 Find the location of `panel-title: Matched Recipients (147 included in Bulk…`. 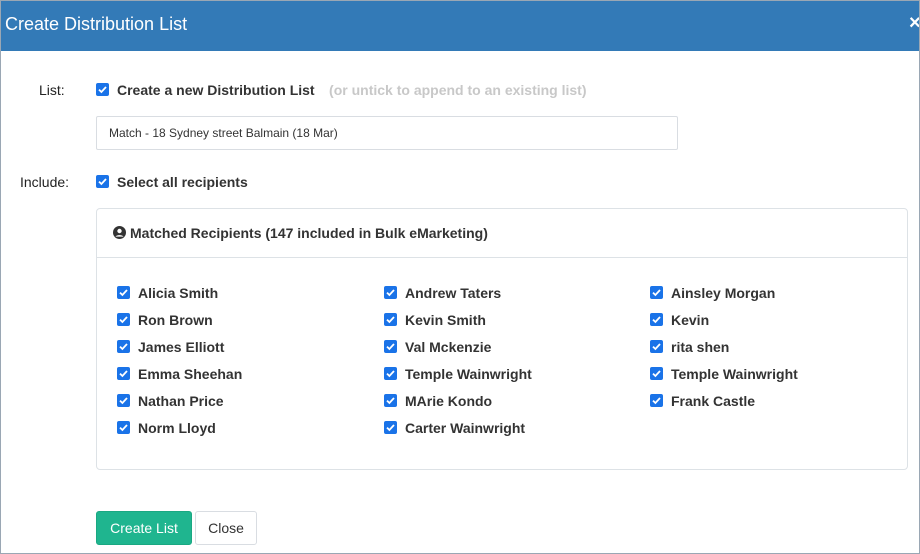

panel-title: Matched Recipients (147 included in Bulk… is located at coordinates (309, 233).